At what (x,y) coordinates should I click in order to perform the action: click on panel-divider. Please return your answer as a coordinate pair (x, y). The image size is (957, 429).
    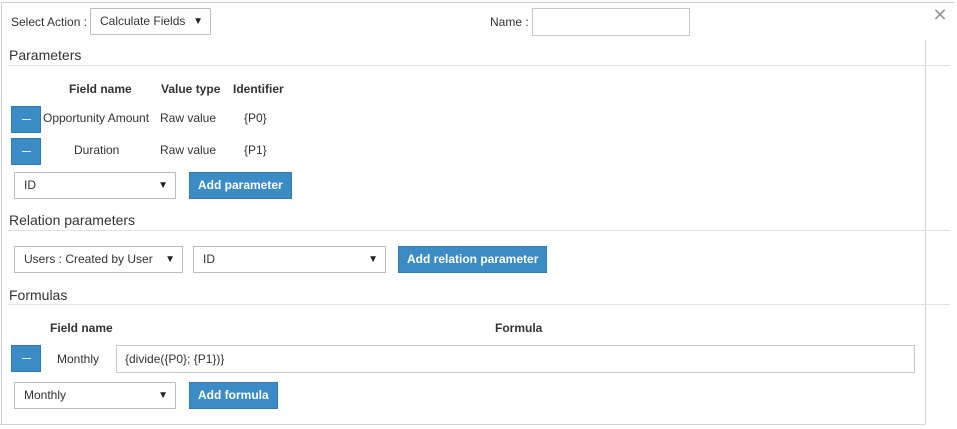
    Looking at the image, I should click on (925, 232).